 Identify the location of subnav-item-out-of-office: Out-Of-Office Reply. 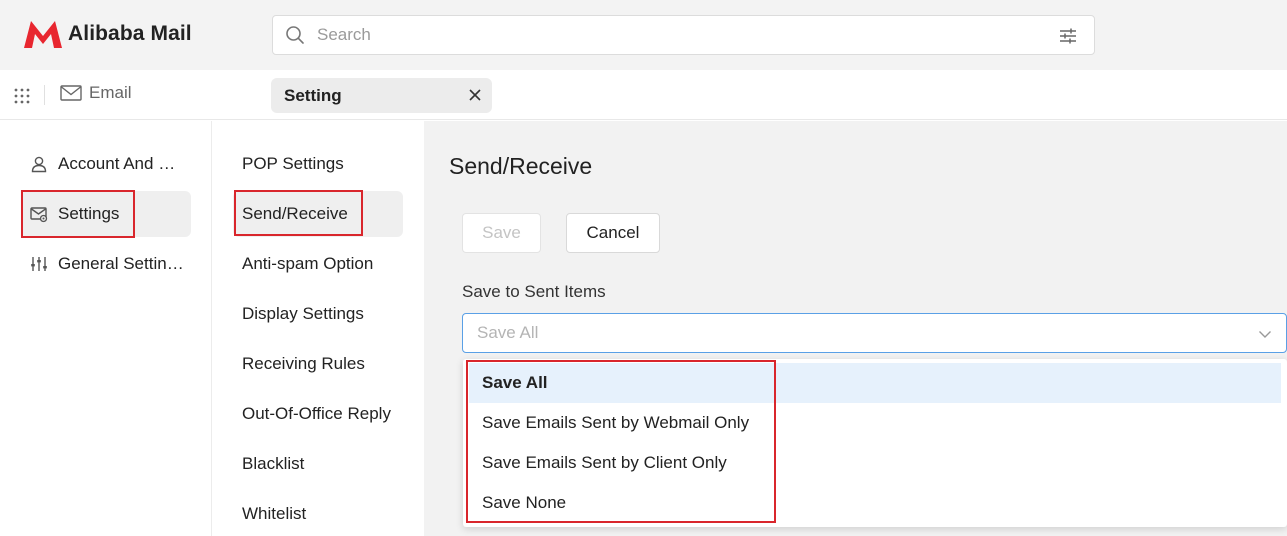
(318, 414).